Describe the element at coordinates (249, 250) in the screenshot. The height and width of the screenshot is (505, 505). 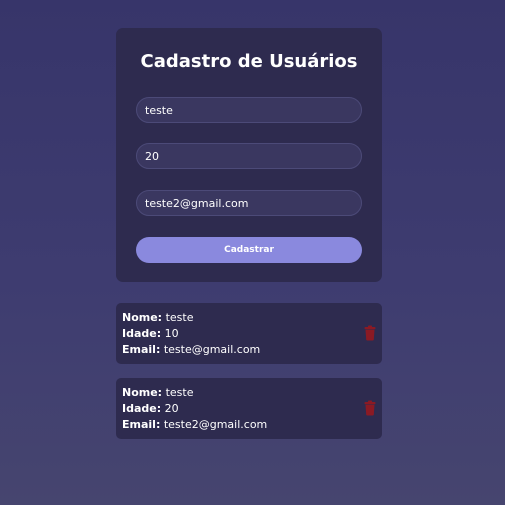
I see `submit-button: Cadastrar` at that location.